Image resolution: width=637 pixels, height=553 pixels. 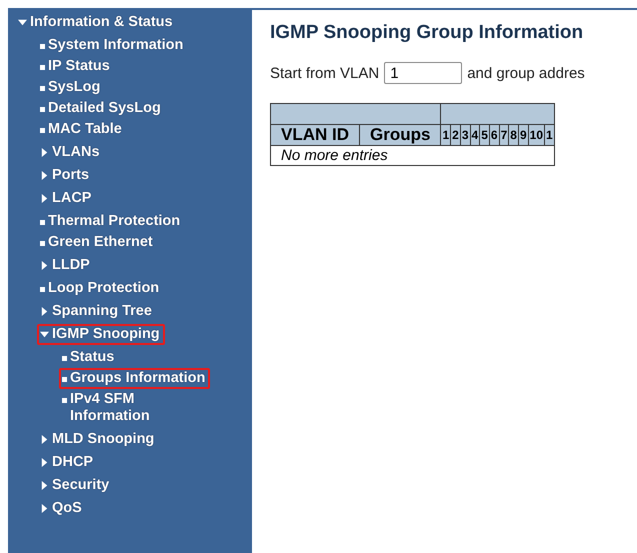 What do you see at coordinates (412, 156) in the screenshot?
I see `empty-message: No more entries` at bounding box center [412, 156].